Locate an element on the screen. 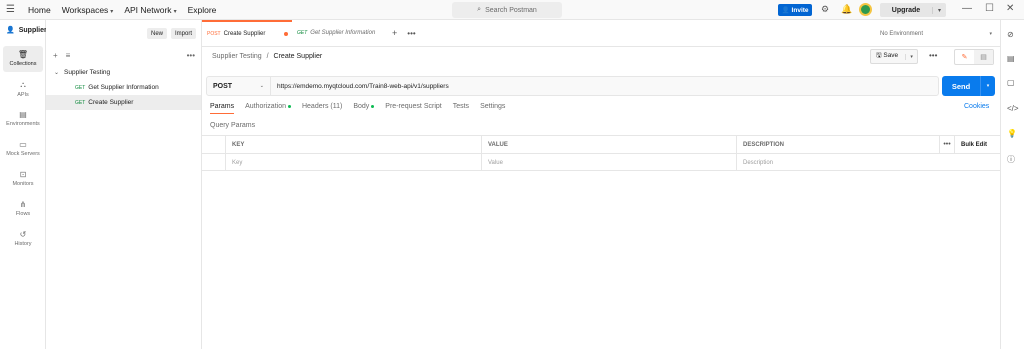  environment-label: No Environment is located at coordinates (902, 33).